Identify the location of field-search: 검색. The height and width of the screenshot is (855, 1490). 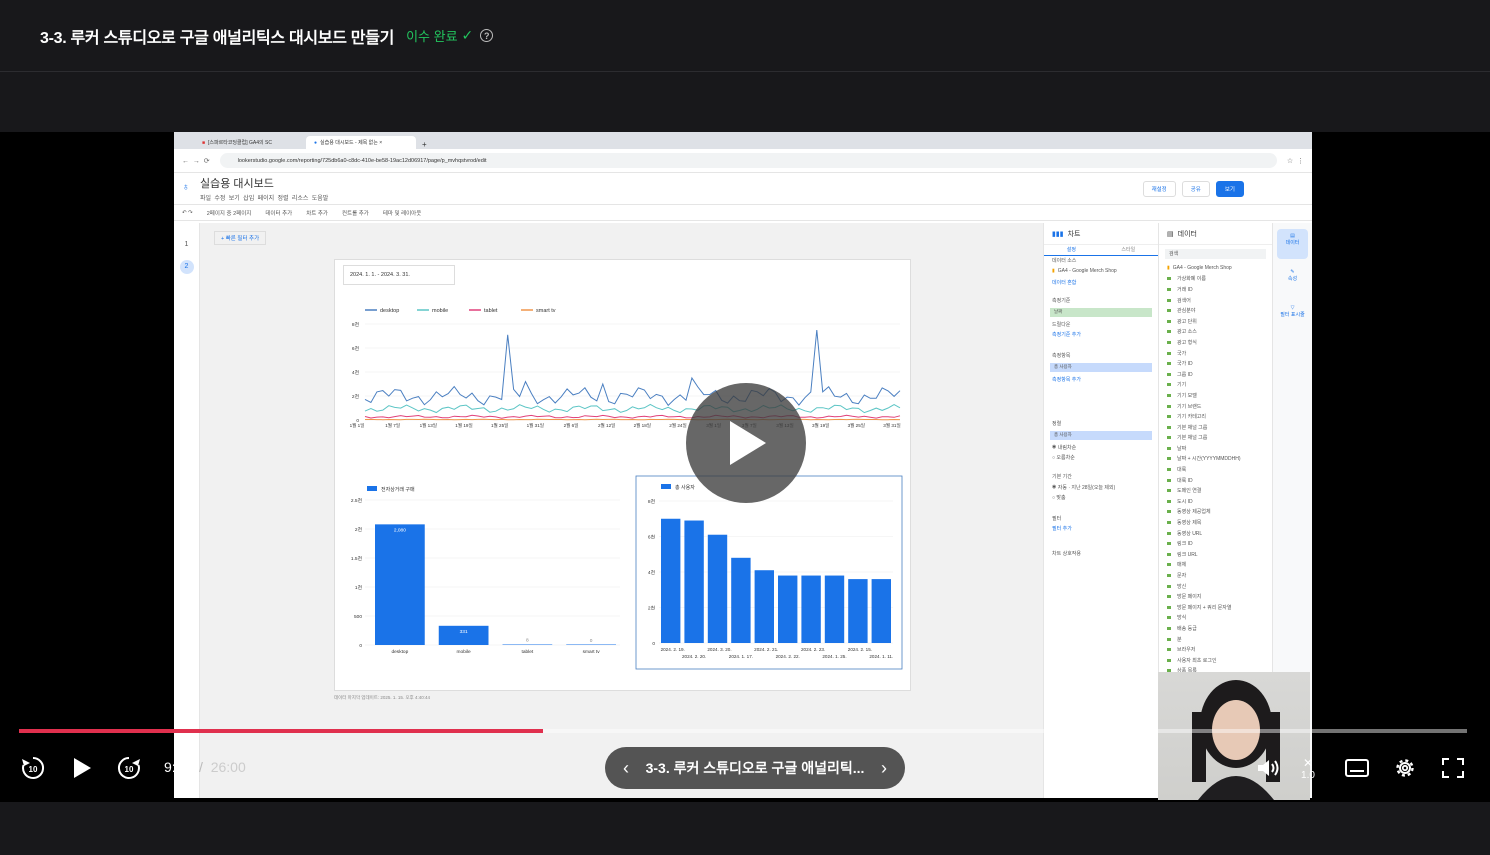
(1215, 254).